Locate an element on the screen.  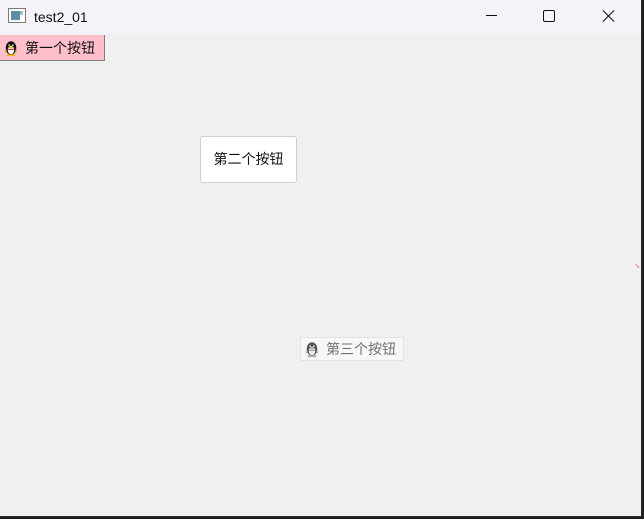
close-button is located at coordinates (609, 16).